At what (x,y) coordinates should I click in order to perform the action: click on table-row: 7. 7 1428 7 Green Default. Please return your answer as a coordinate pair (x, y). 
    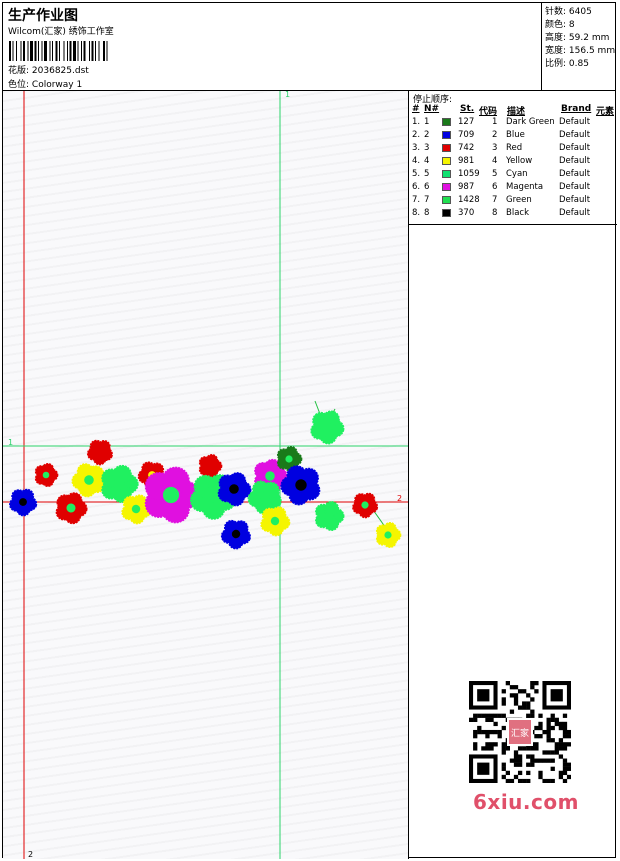
    Looking at the image, I should click on (513, 200).